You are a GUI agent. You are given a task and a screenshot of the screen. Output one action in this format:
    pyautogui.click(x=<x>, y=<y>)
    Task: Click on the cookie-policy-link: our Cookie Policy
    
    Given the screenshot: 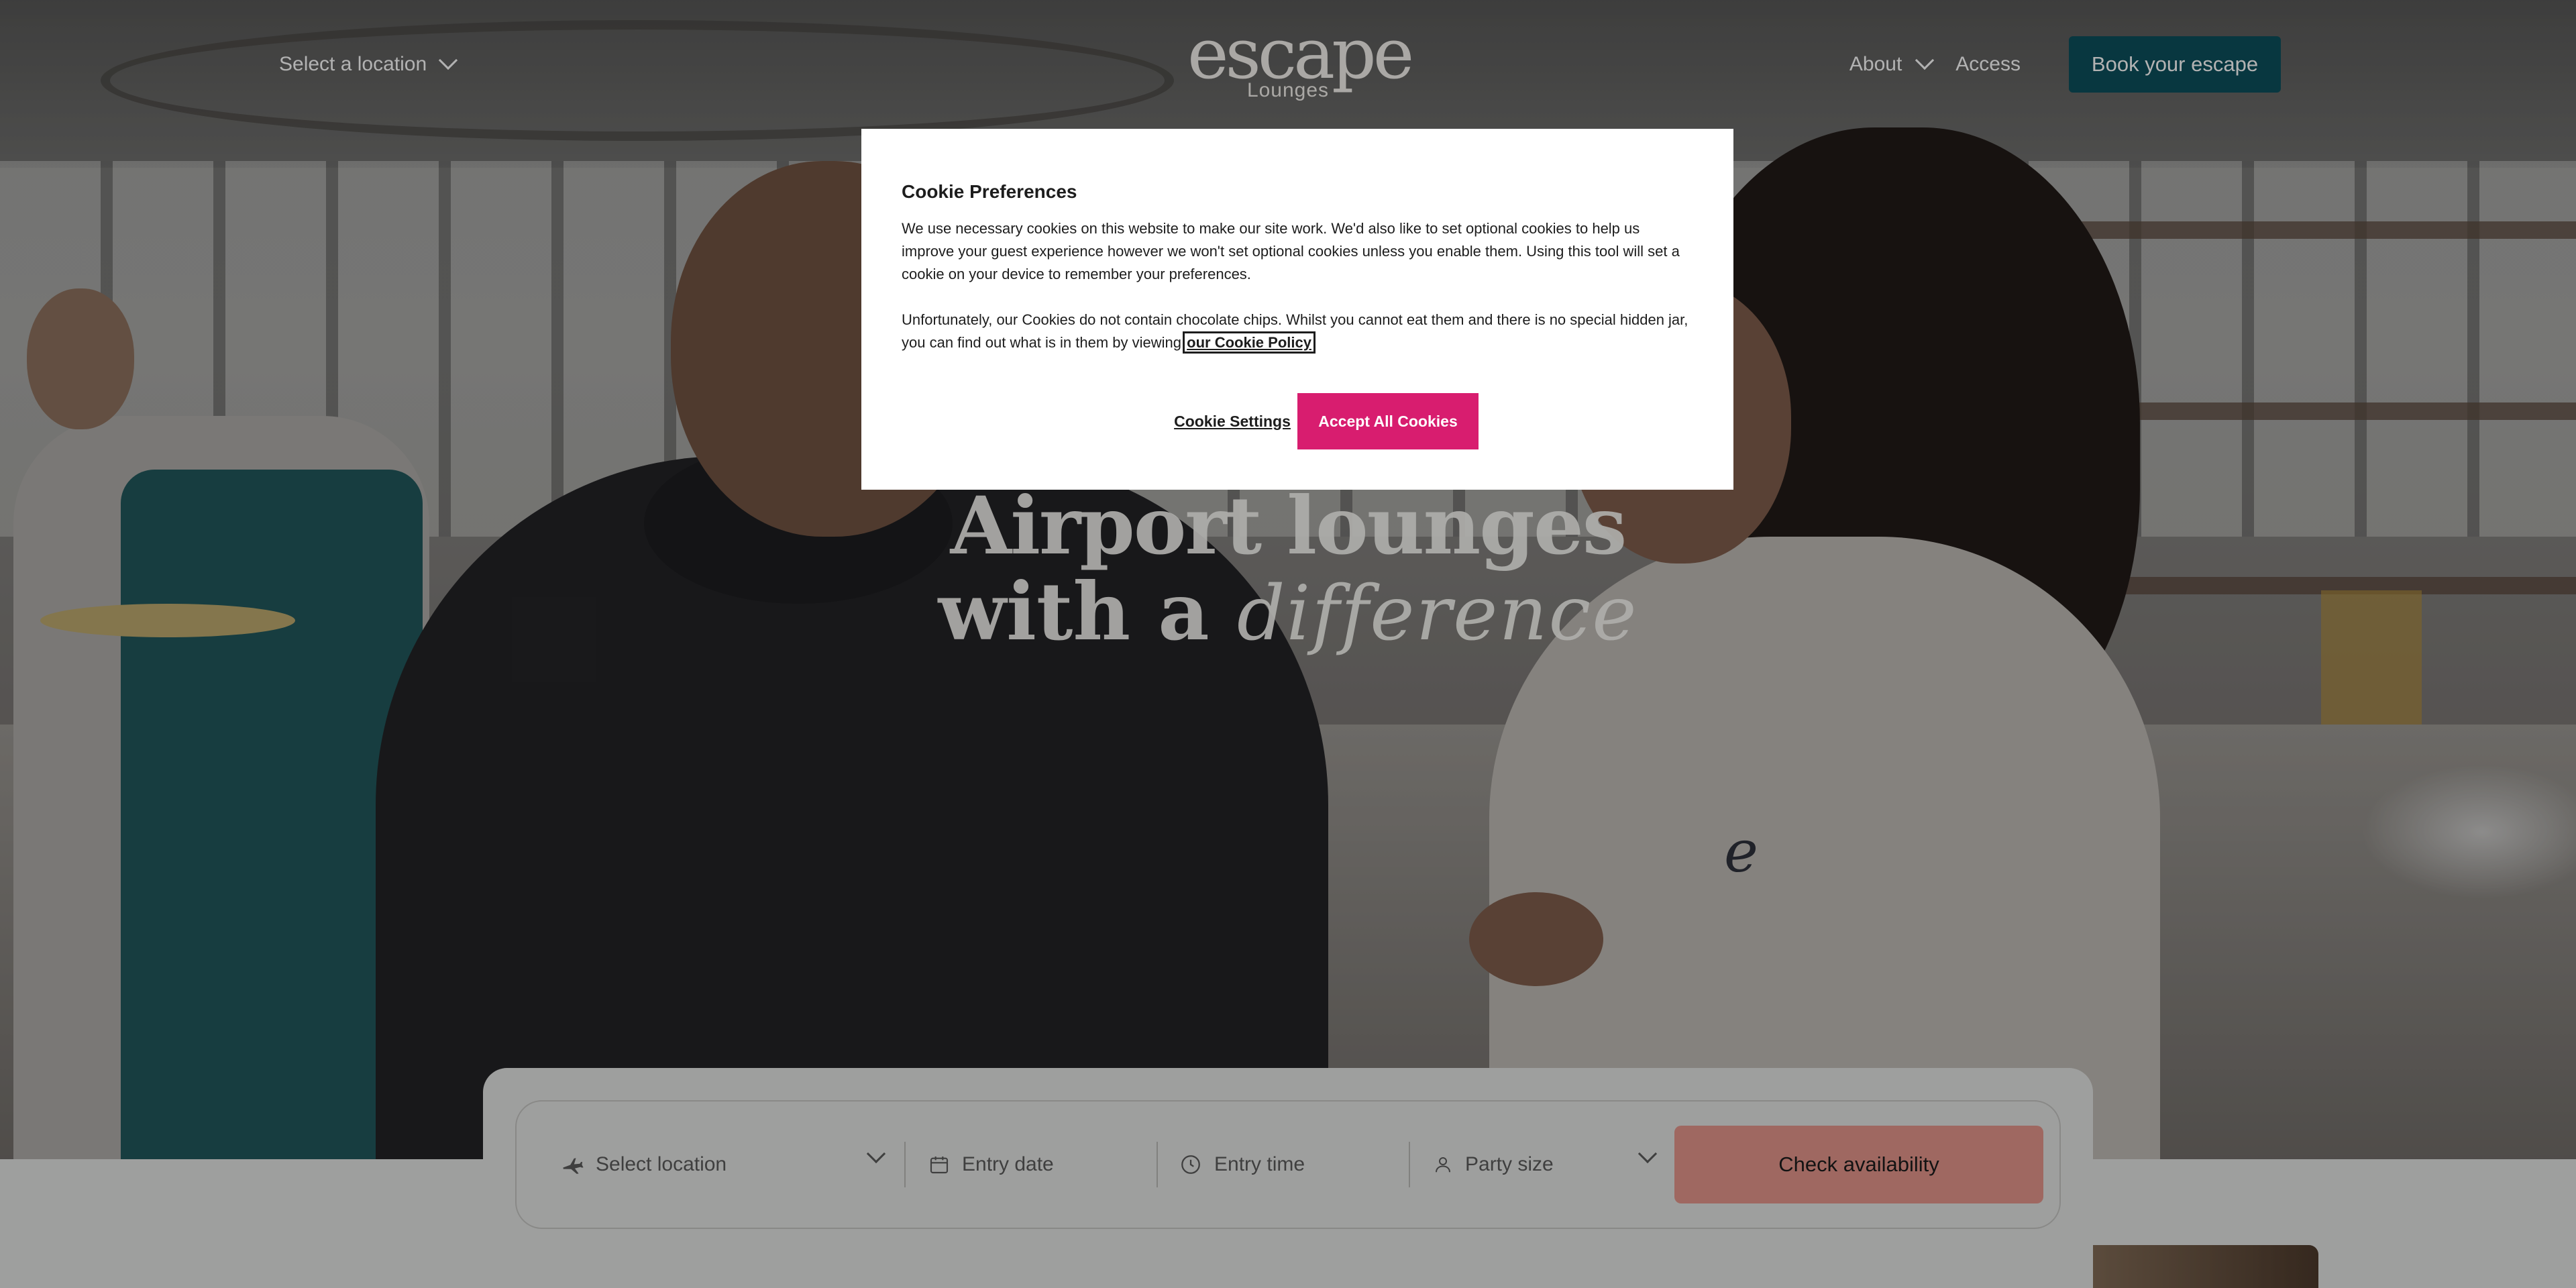 What is the action you would take?
    pyautogui.click(x=1249, y=342)
    